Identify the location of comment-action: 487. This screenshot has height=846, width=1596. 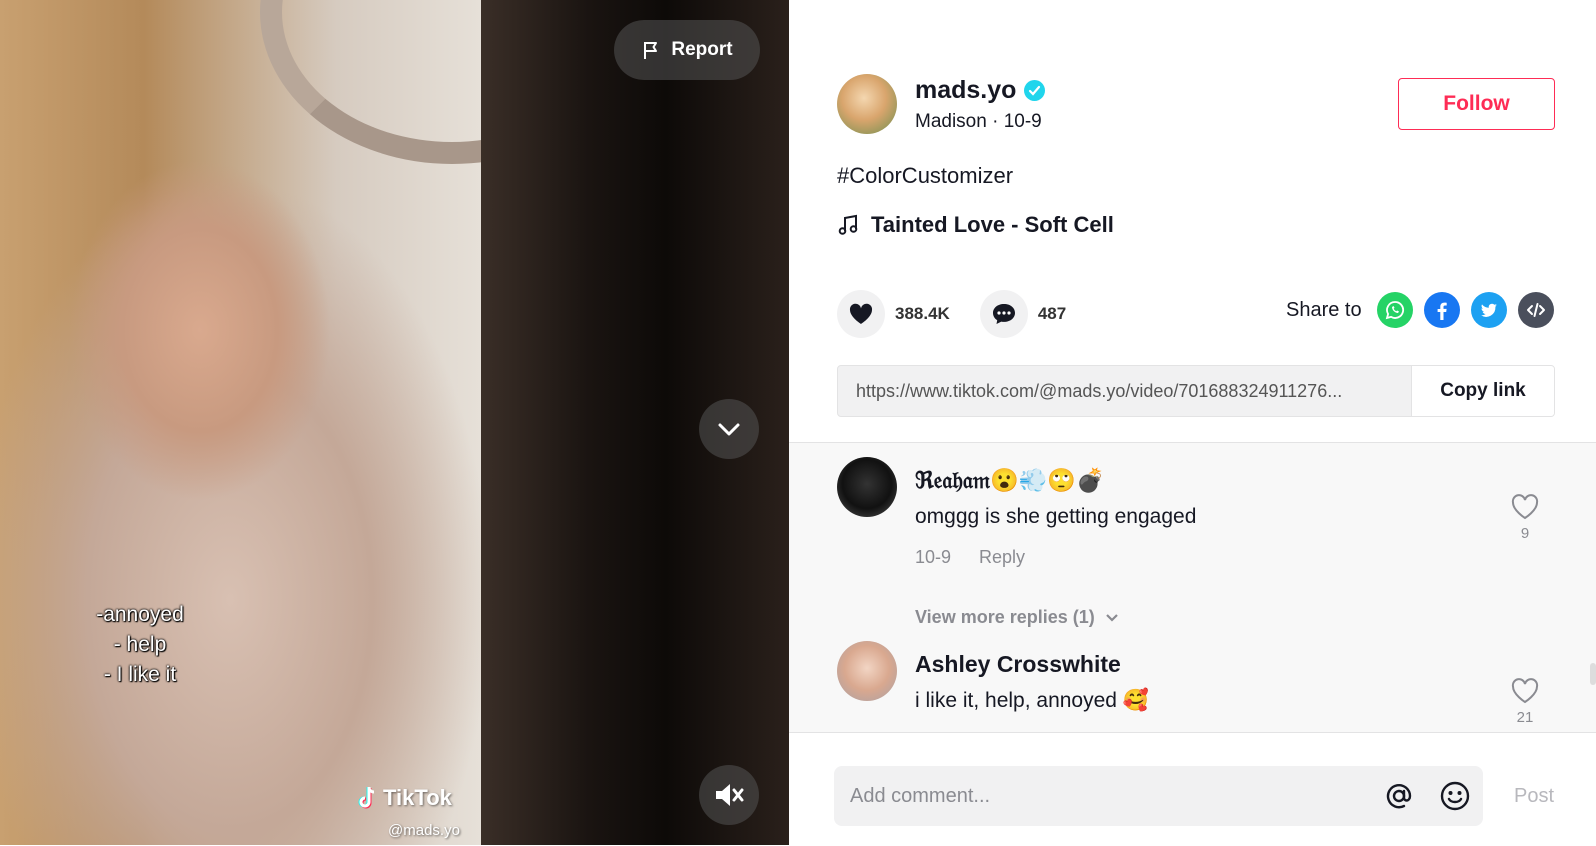
(1023, 314).